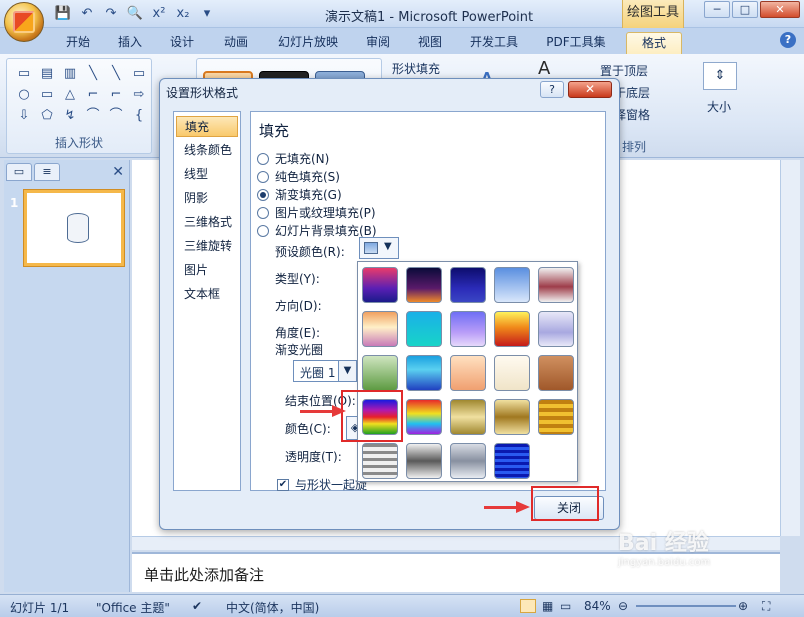 This screenshot has width=804, height=617. Describe the element at coordinates (24, 95) in the screenshot. I see `shape-oval-icon: ○` at that location.